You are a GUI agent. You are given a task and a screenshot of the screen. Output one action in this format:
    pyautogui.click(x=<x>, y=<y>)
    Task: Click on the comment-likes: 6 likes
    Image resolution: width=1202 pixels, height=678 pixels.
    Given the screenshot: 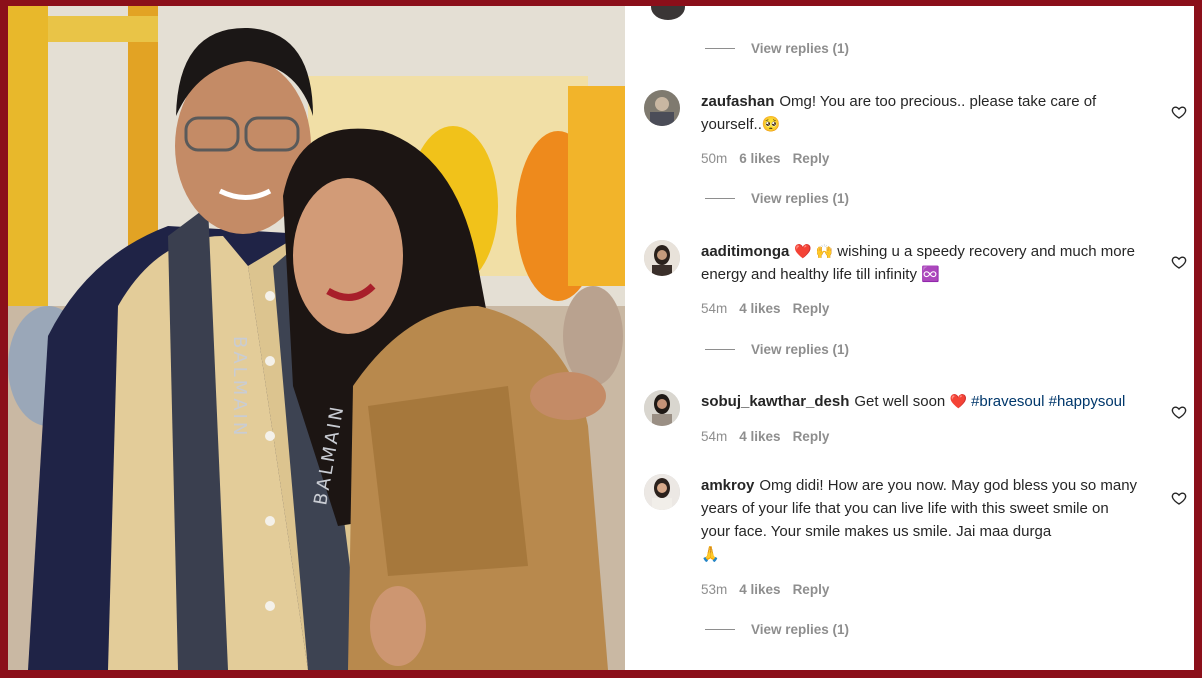 What is the action you would take?
    pyautogui.click(x=759, y=158)
    